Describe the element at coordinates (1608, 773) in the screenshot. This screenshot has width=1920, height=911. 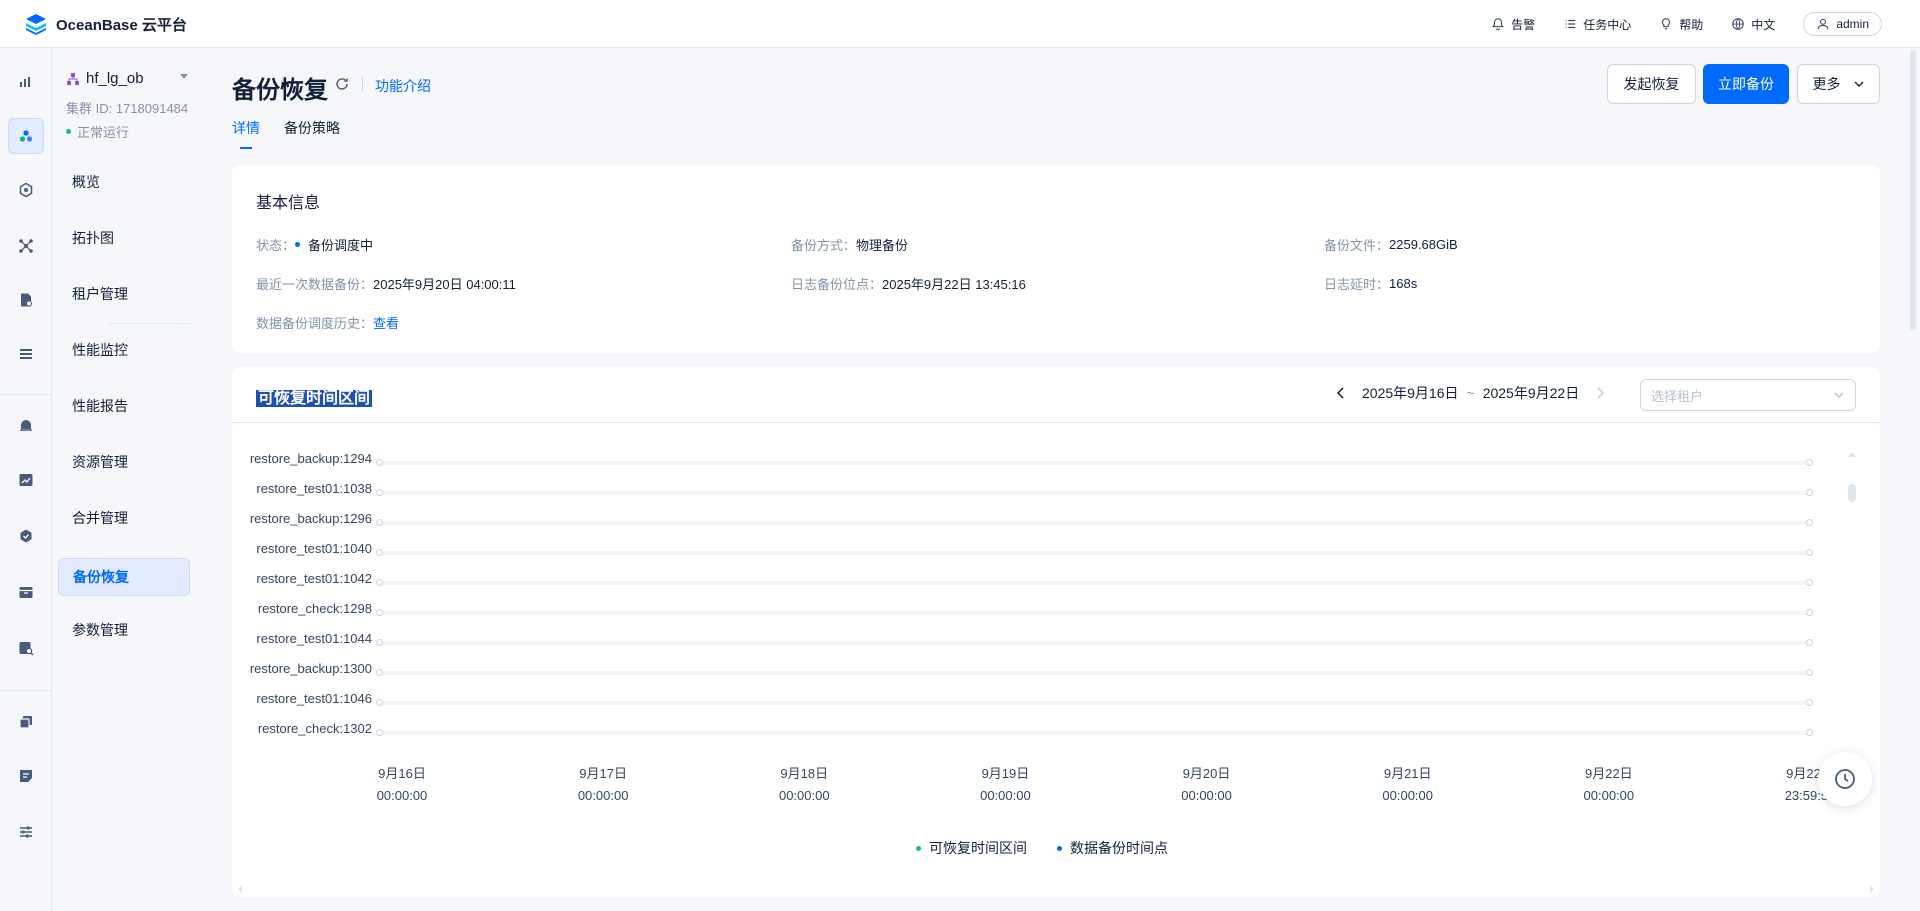
I see `x-axis-tick-date: 9月22日` at that location.